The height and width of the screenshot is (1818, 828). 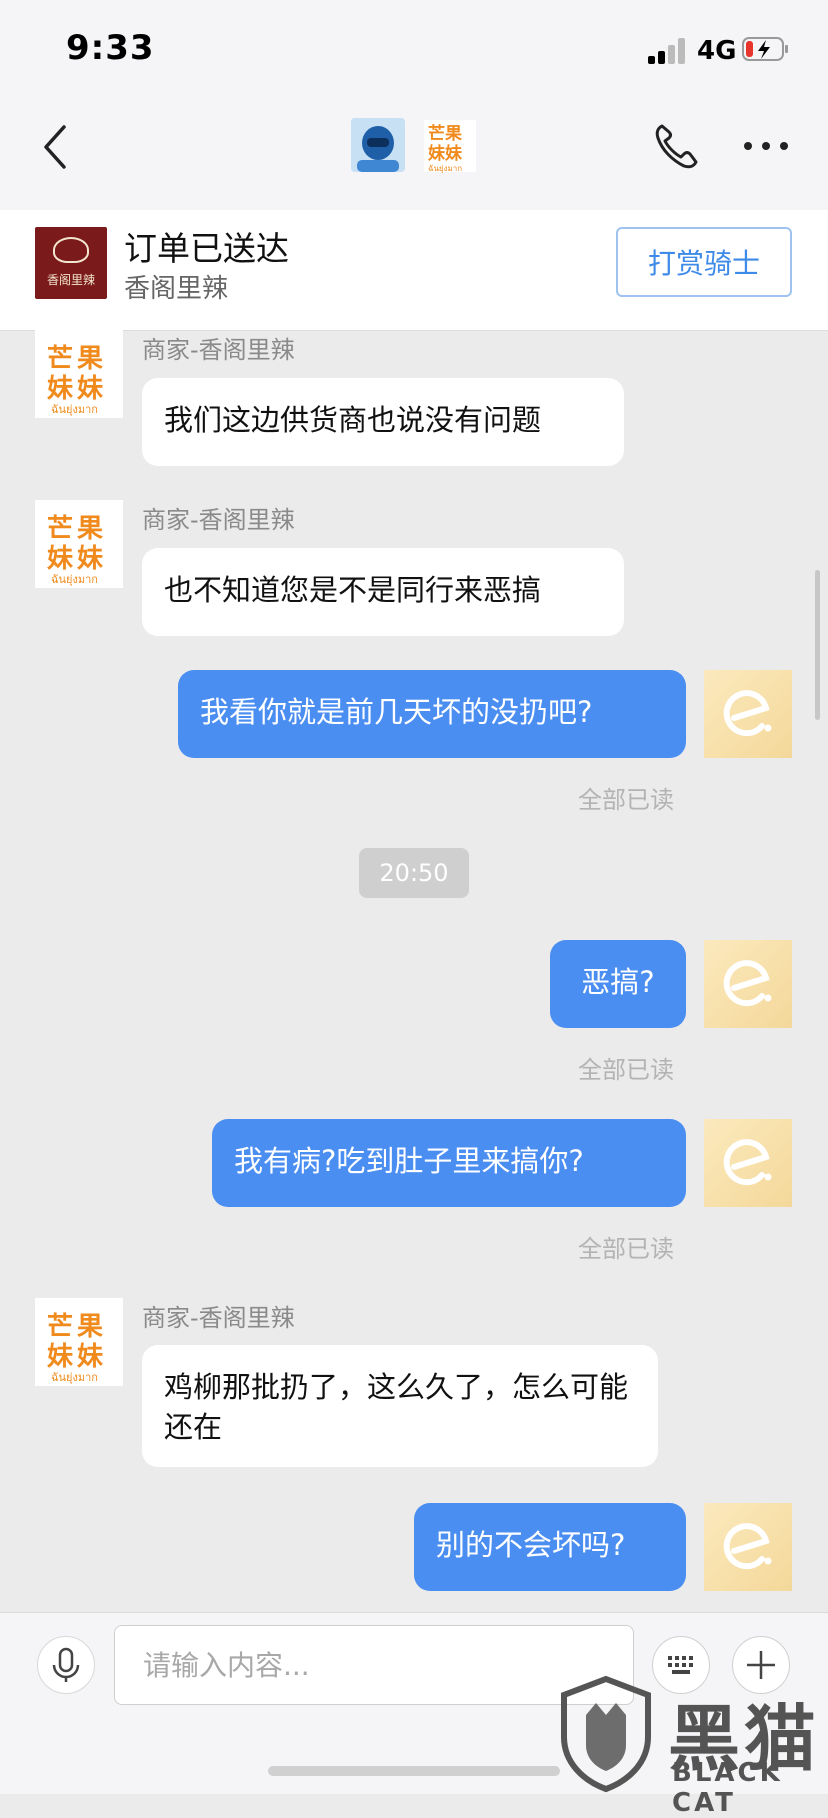 I want to click on back-arrow-icon, so click(x=56, y=147).